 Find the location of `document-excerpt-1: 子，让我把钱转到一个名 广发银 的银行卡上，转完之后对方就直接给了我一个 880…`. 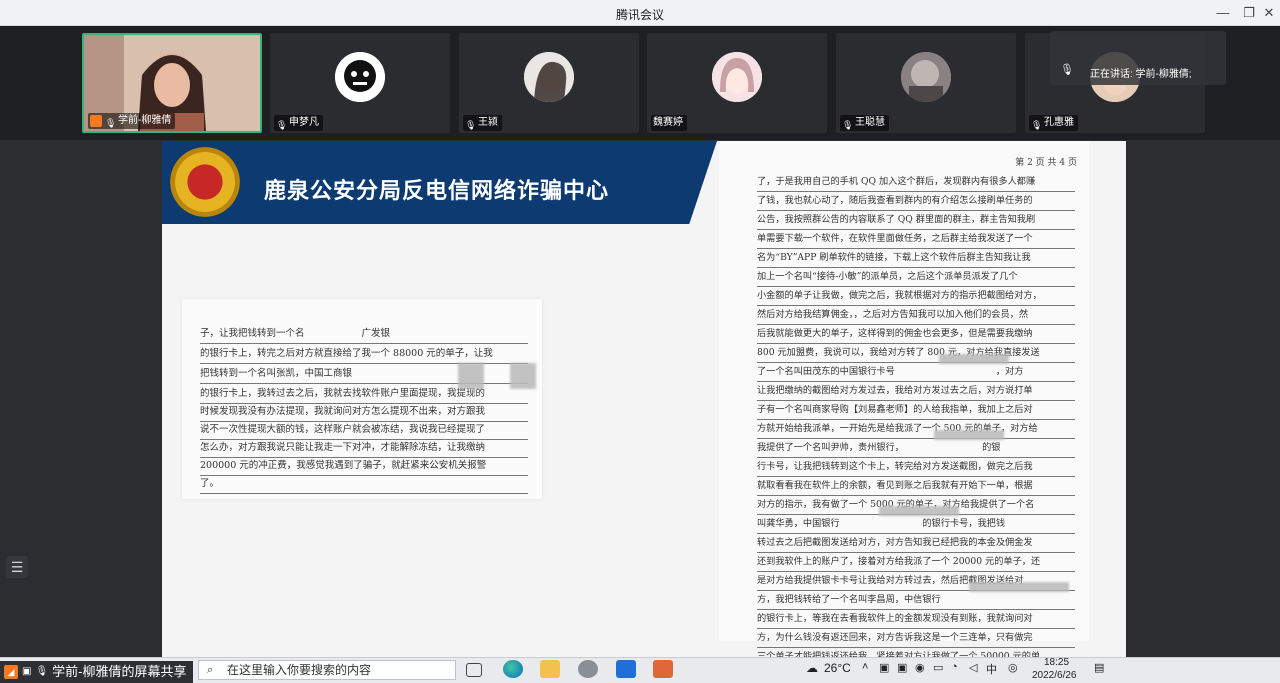

document-excerpt-1: 子，让我把钱转到一个名 广发银 的银行卡上，转完之后对方就直接给了我一个 880… is located at coordinates (362, 399).